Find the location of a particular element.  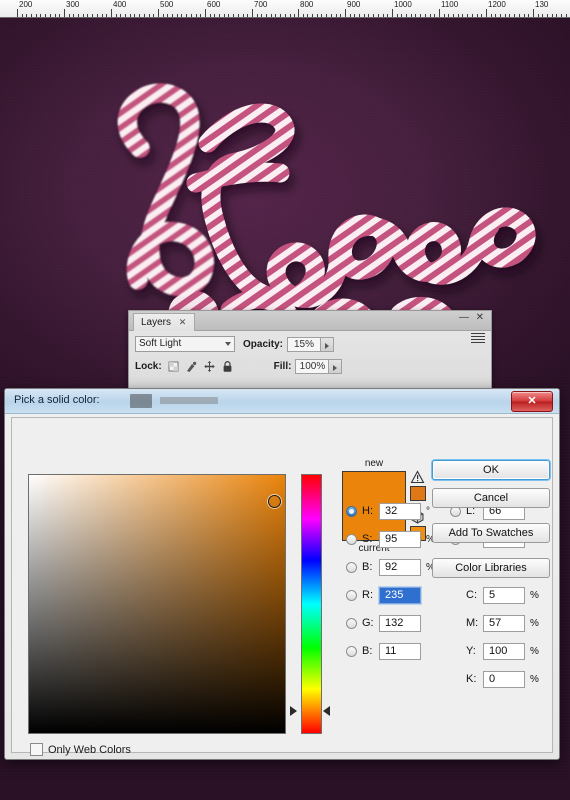

hsb-label-s: S: is located at coordinates (367, 539).